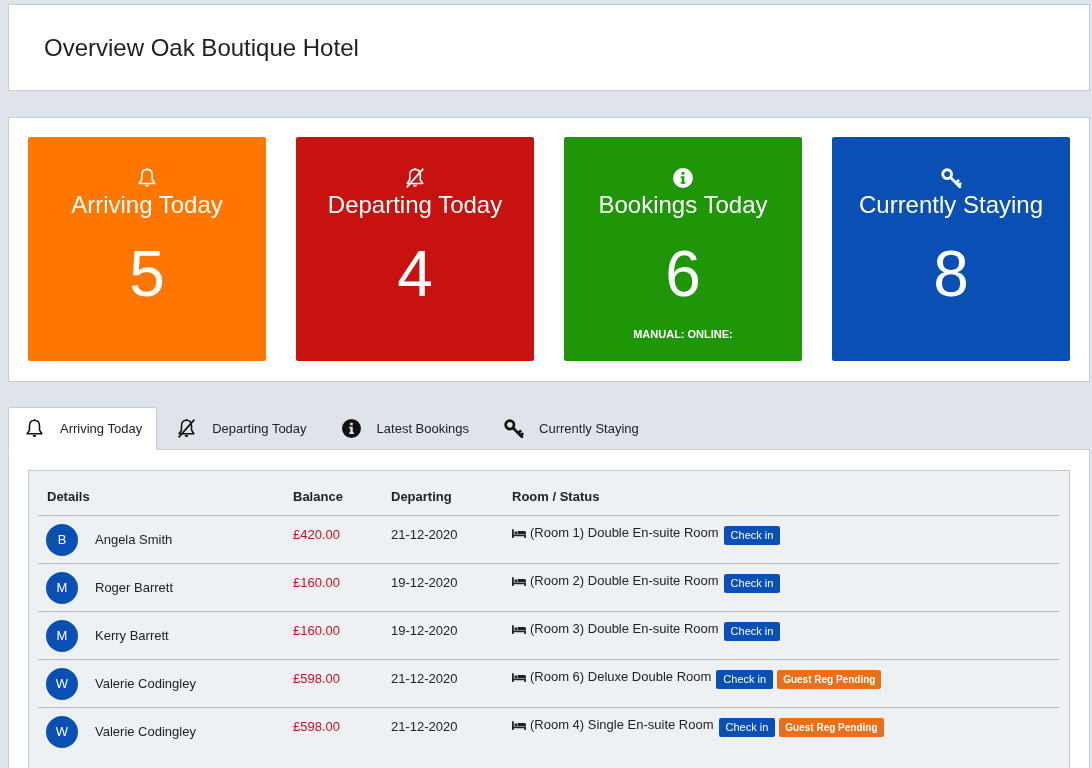 This screenshot has width=1092, height=768. I want to click on stat-title: Departing Today, so click(415, 205).